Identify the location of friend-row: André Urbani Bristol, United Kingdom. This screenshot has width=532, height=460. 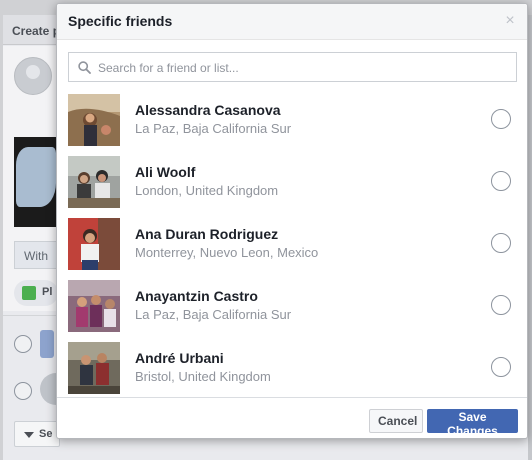
(292, 368).